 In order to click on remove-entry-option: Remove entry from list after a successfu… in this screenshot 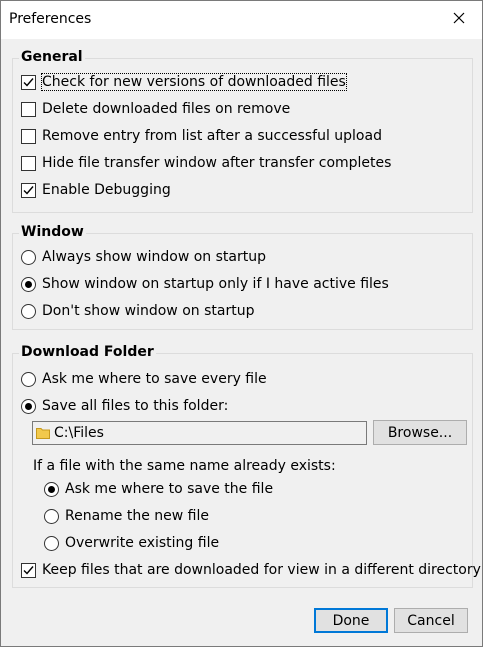, I will do `click(201, 136)`.